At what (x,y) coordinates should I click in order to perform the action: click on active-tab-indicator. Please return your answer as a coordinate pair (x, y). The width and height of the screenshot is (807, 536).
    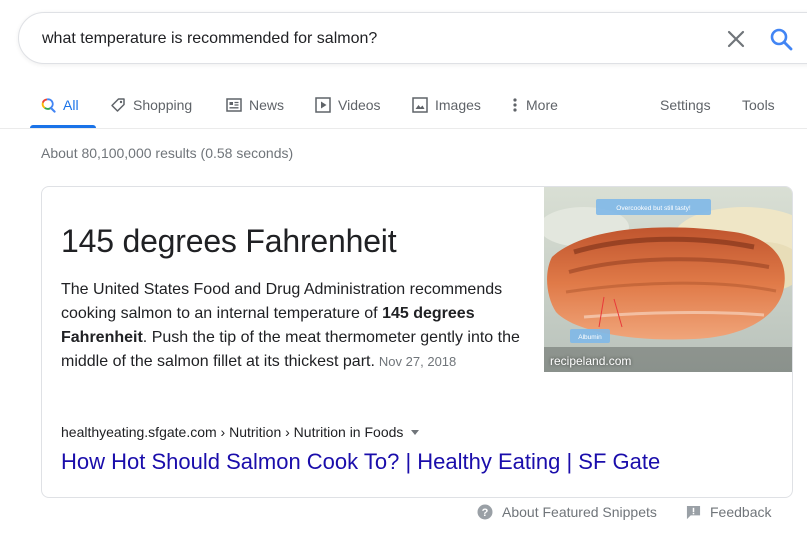
    Looking at the image, I should click on (63, 126).